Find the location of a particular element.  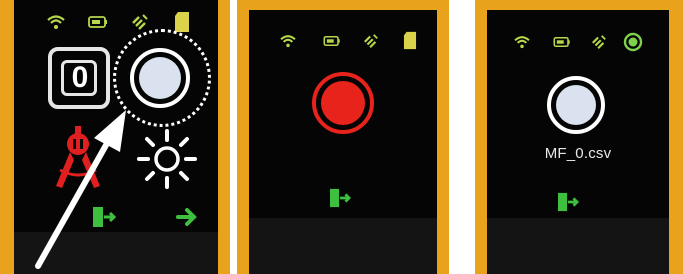

counter-value: 0 is located at coordinates (80, 77).